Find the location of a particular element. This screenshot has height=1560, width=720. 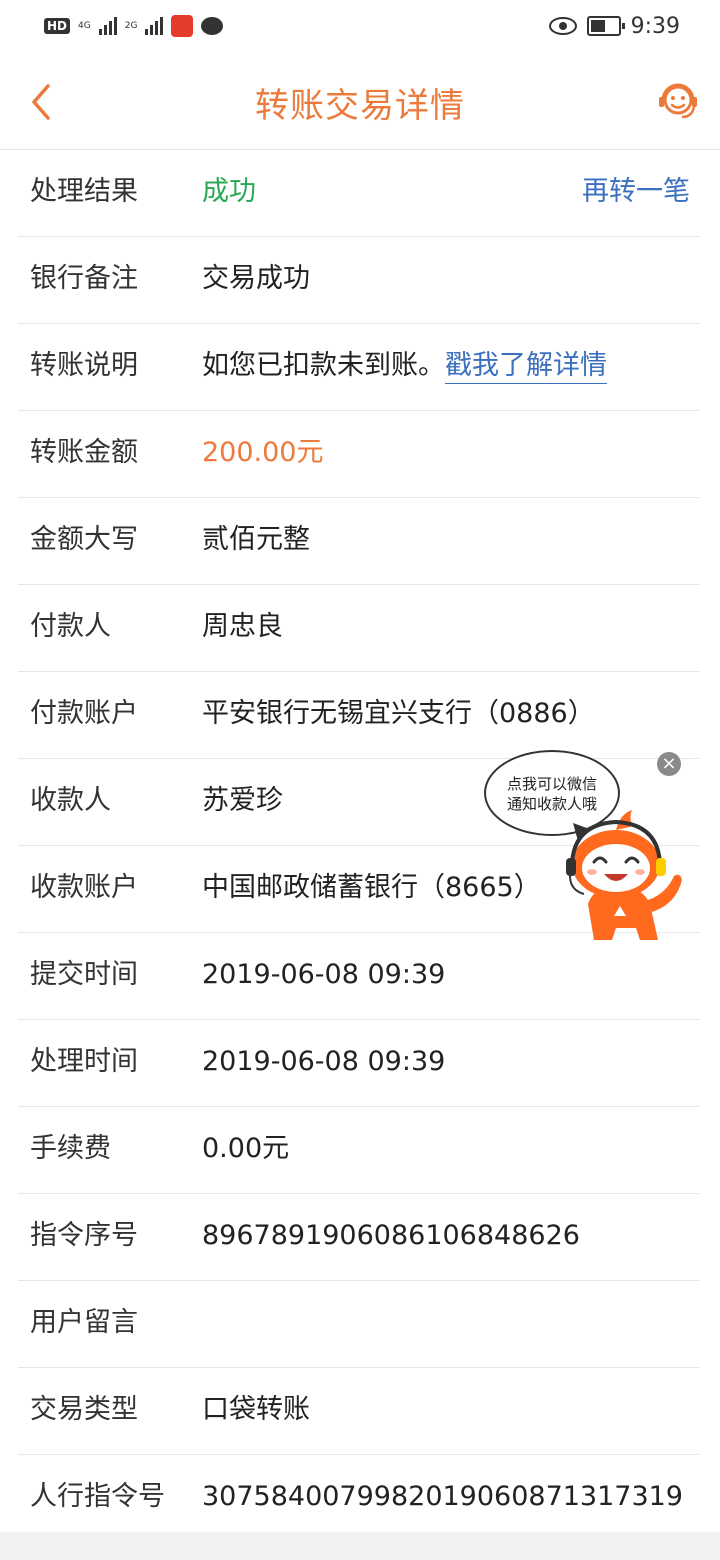

row-payer-account: 付款账户 平安银行无锡宜兴支行（0886） is located at coordinates (359, 715).